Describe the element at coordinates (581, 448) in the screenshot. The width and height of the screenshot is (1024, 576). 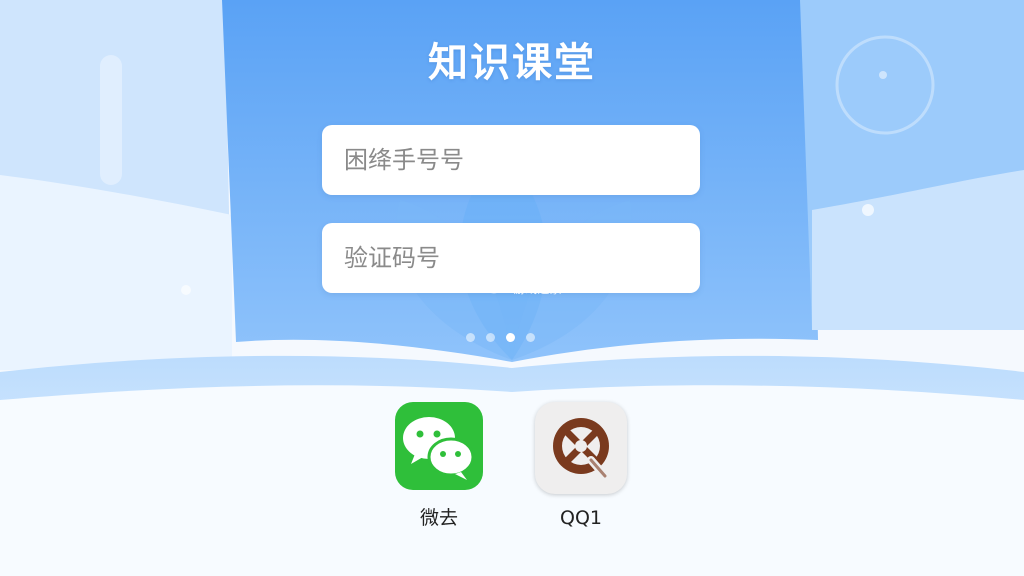
I see `qq-icon` at that location.